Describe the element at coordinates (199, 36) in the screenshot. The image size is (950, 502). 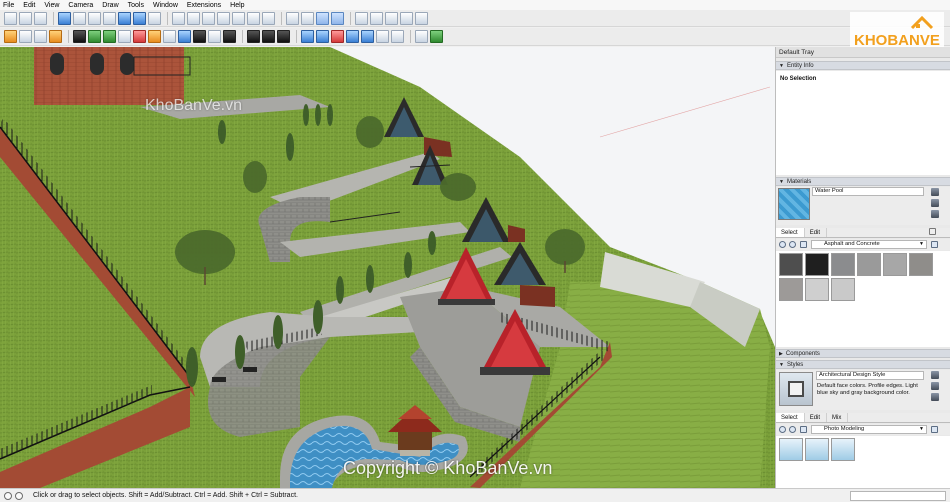
I see `warehouse-icon` at that location.